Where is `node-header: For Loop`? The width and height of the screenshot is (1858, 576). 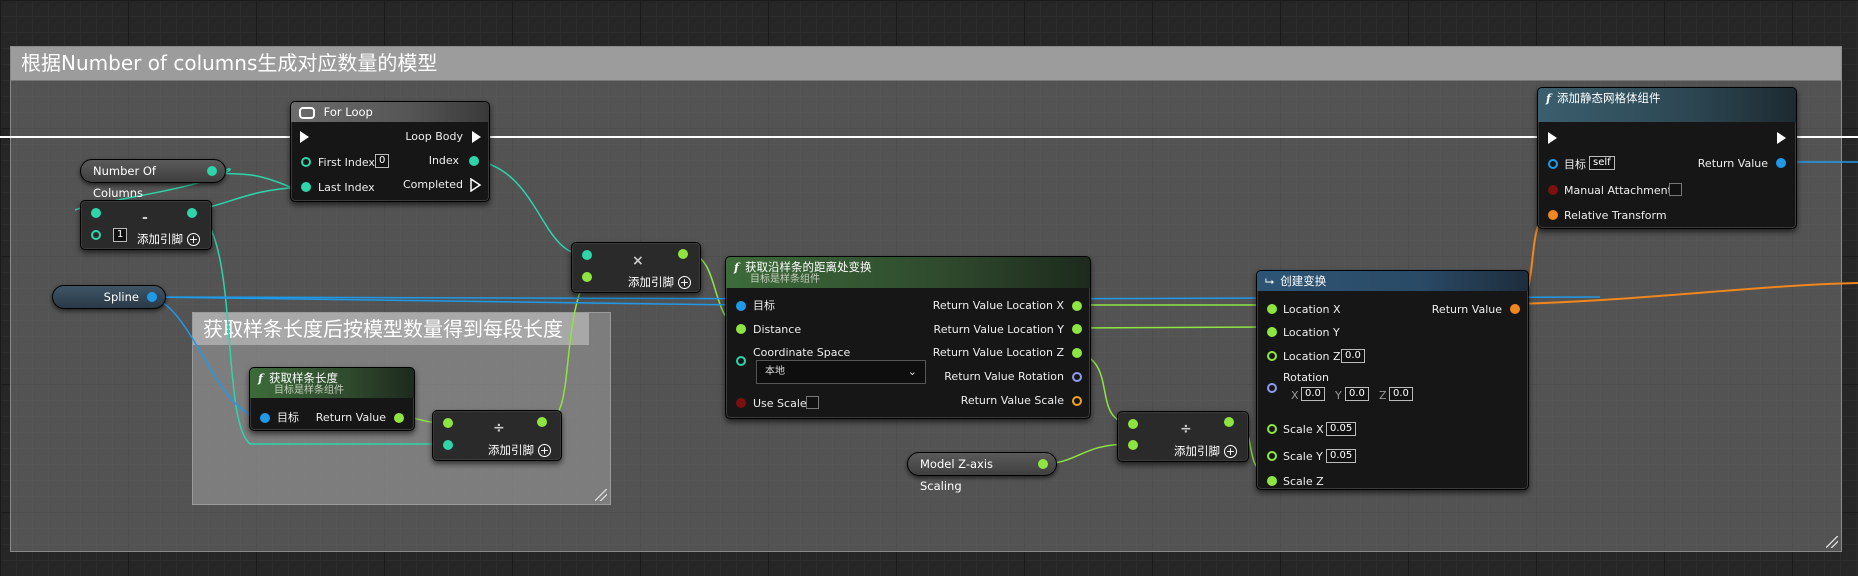
node-header: For Loop is located at coordinates (390, 112).